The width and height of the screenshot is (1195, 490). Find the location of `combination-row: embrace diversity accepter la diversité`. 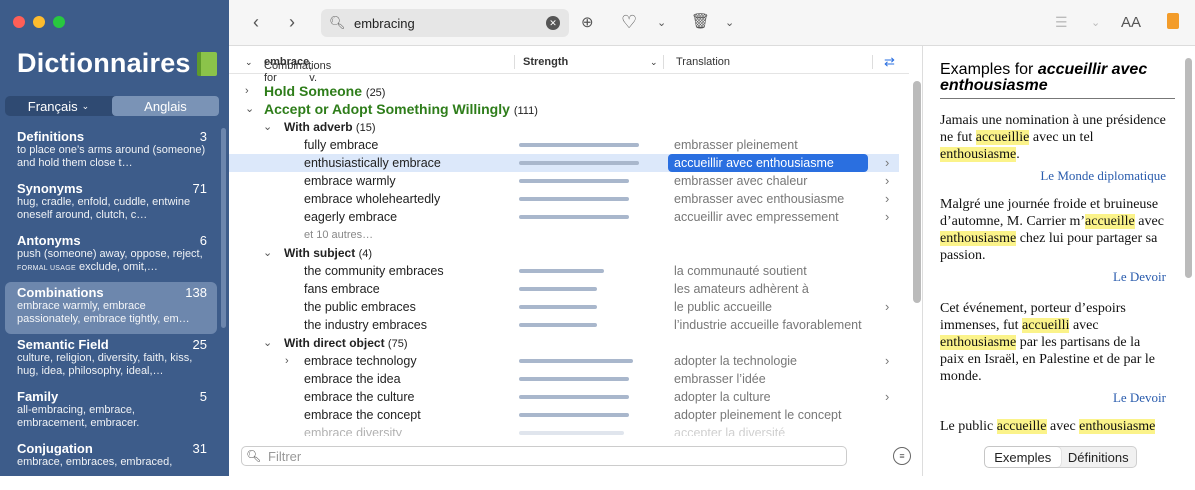

combination-row: embrace diversity accepter la diversité is located at coordinates (564, 430).